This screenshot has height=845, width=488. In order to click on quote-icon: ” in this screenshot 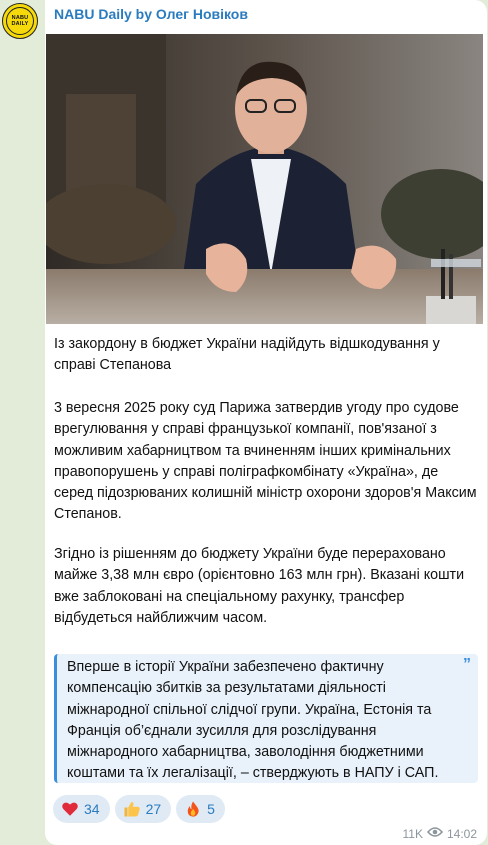, I will do `click(467, 664)`.